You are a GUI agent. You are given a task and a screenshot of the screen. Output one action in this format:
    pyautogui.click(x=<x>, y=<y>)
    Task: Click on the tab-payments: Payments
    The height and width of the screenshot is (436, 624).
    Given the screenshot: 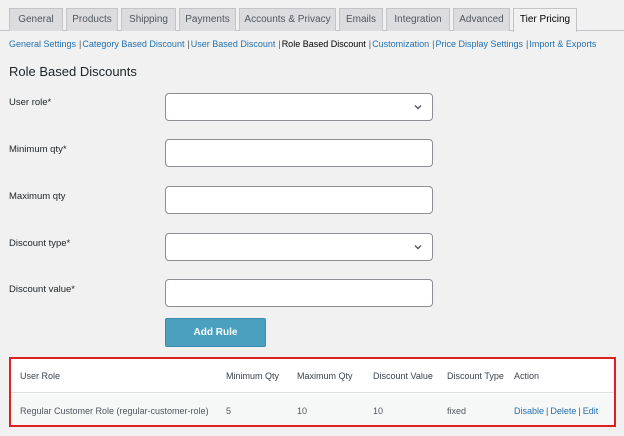 What is the action you would take?
    pyautogui.click(x=207, y=19)
    